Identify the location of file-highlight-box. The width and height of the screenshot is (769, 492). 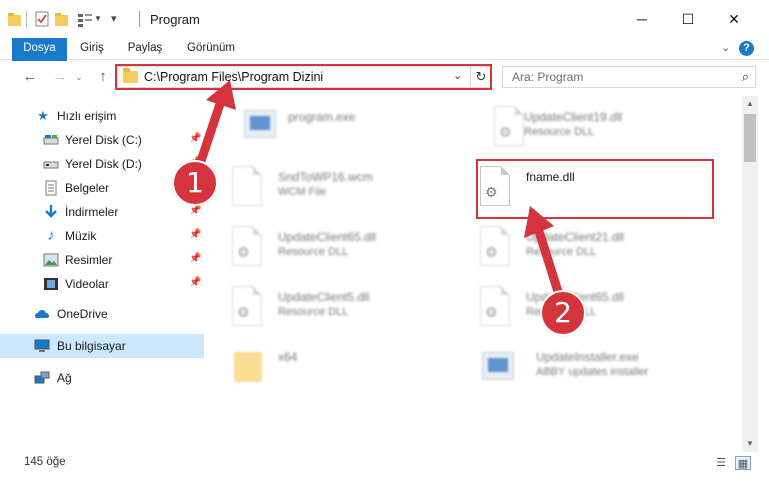
(595, 189).